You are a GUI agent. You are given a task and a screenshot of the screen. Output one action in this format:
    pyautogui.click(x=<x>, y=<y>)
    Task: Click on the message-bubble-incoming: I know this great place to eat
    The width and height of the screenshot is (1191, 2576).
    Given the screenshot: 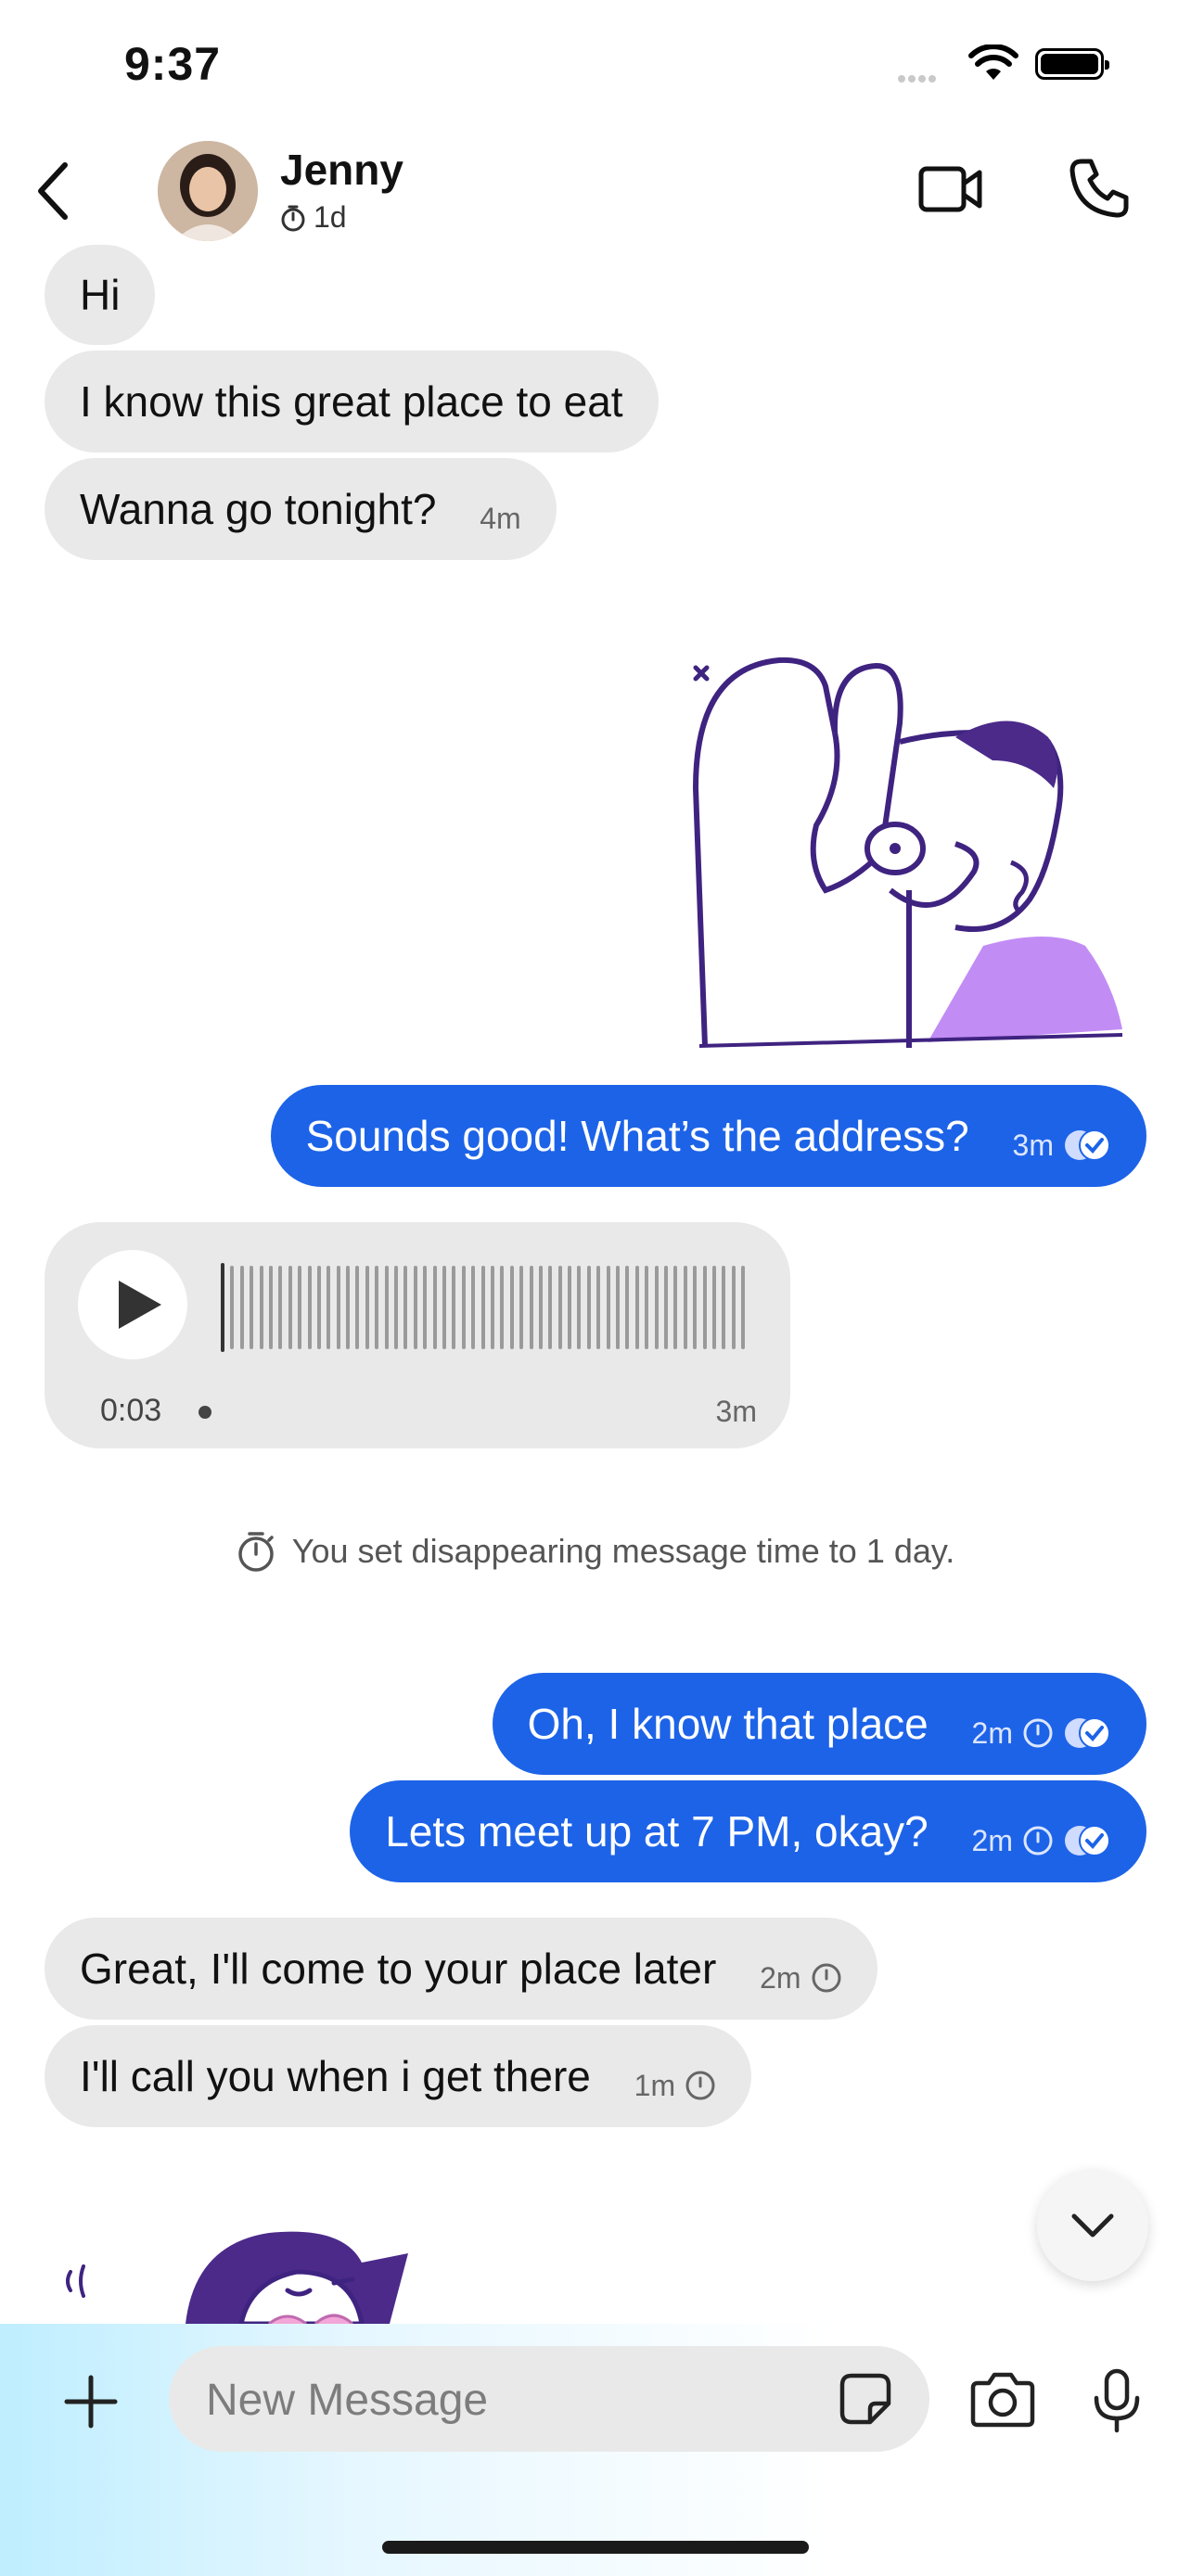 What is the action you would take?
    pyautogui.click(x=352, y=402)
    